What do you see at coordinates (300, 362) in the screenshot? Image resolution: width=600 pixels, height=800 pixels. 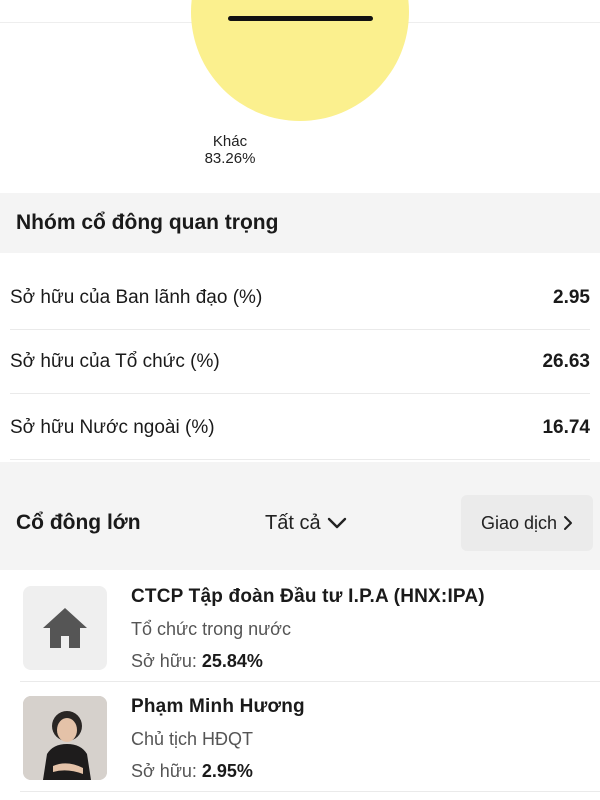 I see `stat-row-institution: Sở hữu của Tổ chức (%) 26.63` at bounding box center [300, 362].